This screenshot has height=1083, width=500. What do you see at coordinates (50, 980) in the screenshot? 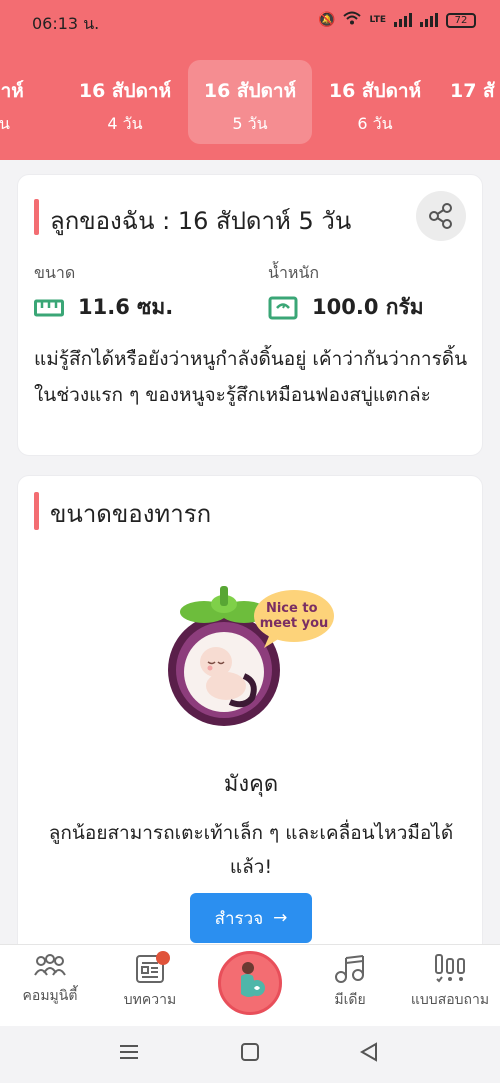
I see `nav-item-community: คอมมูนิตี้` at bounding box center [50, 980].